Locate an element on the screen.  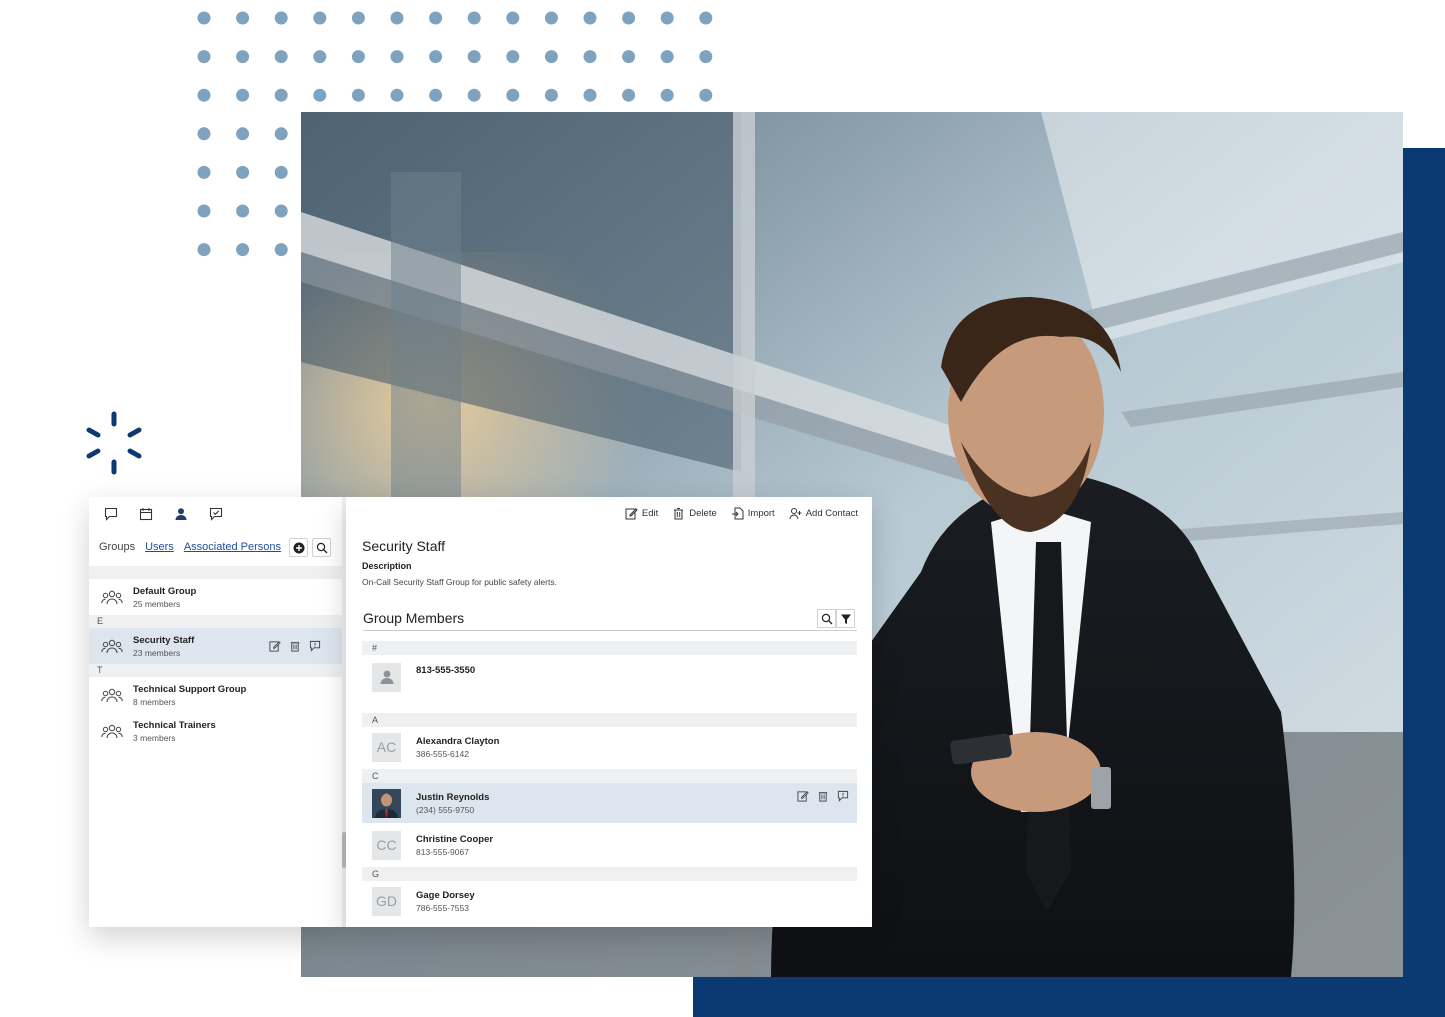
import-button: Import is located at coordinates (753, 513).